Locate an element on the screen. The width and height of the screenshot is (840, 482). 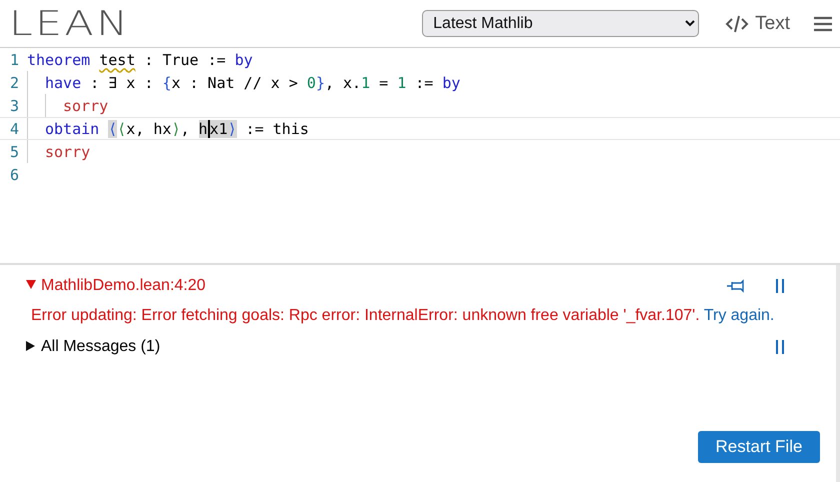
code-line: have : ∃ x : {x : Nat // x > 0}, x.1 = 1 := by is located at coordinates (252, 83).